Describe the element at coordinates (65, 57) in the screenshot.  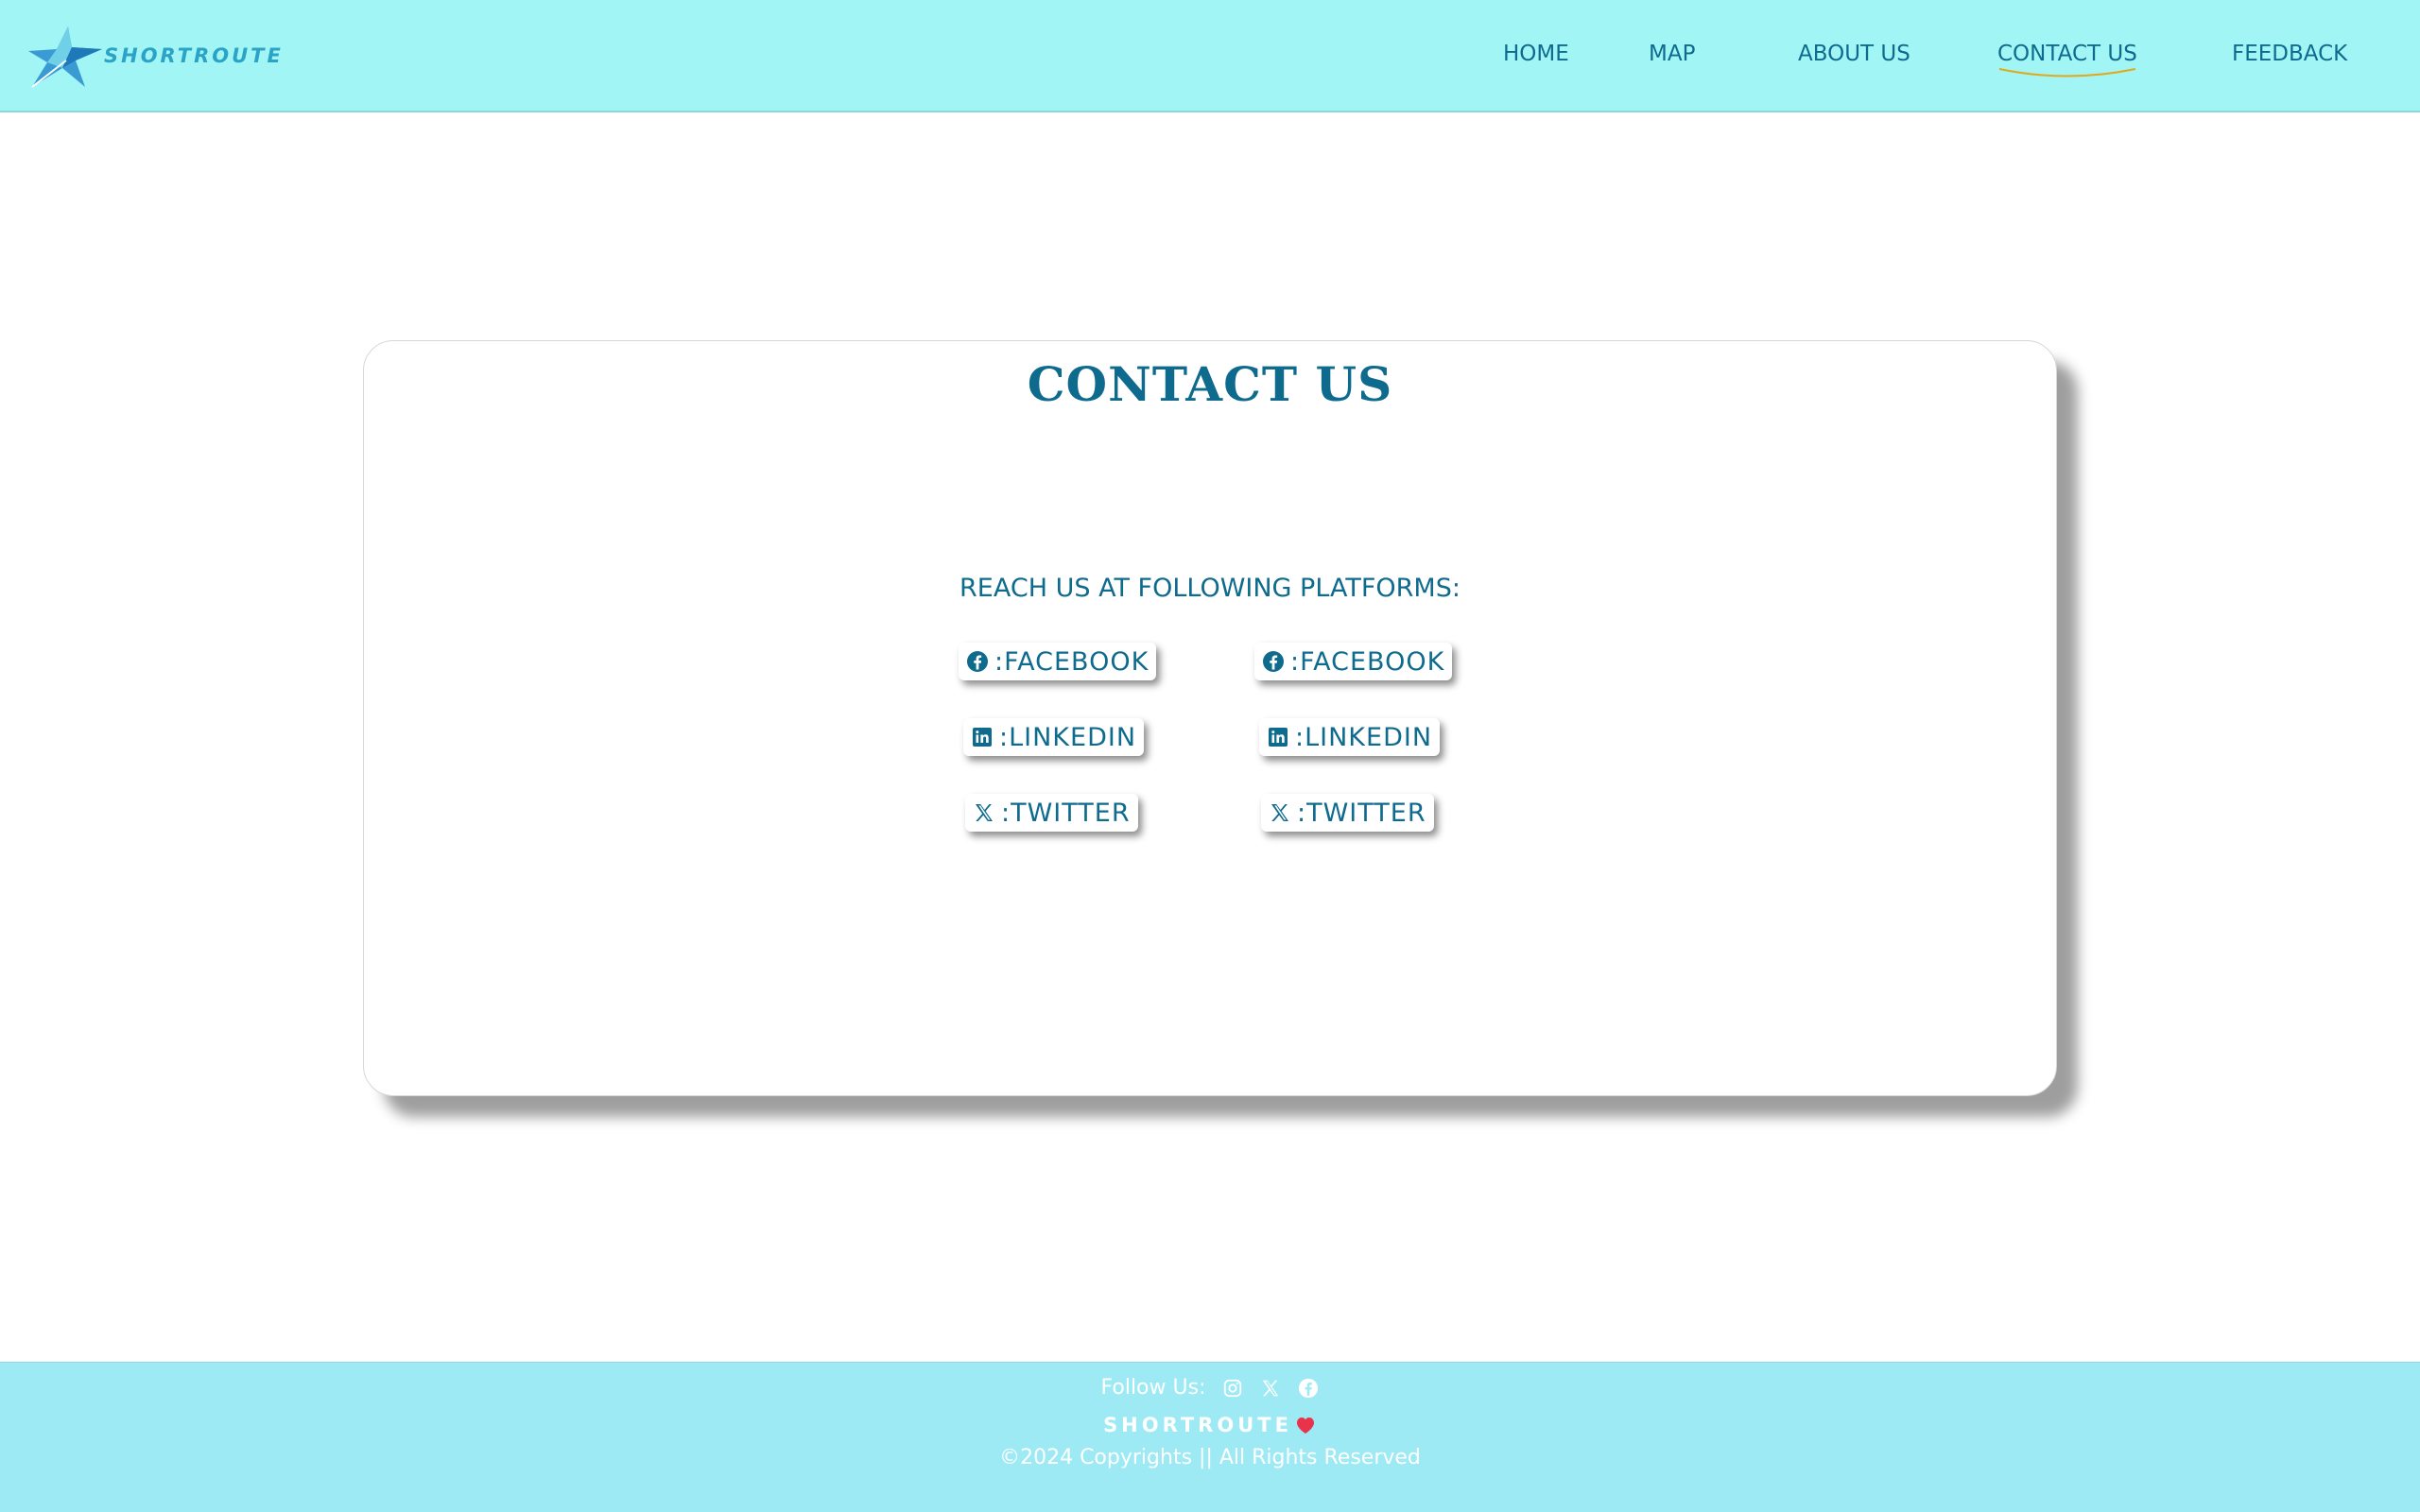
I see `star-logo-icon` at that location.